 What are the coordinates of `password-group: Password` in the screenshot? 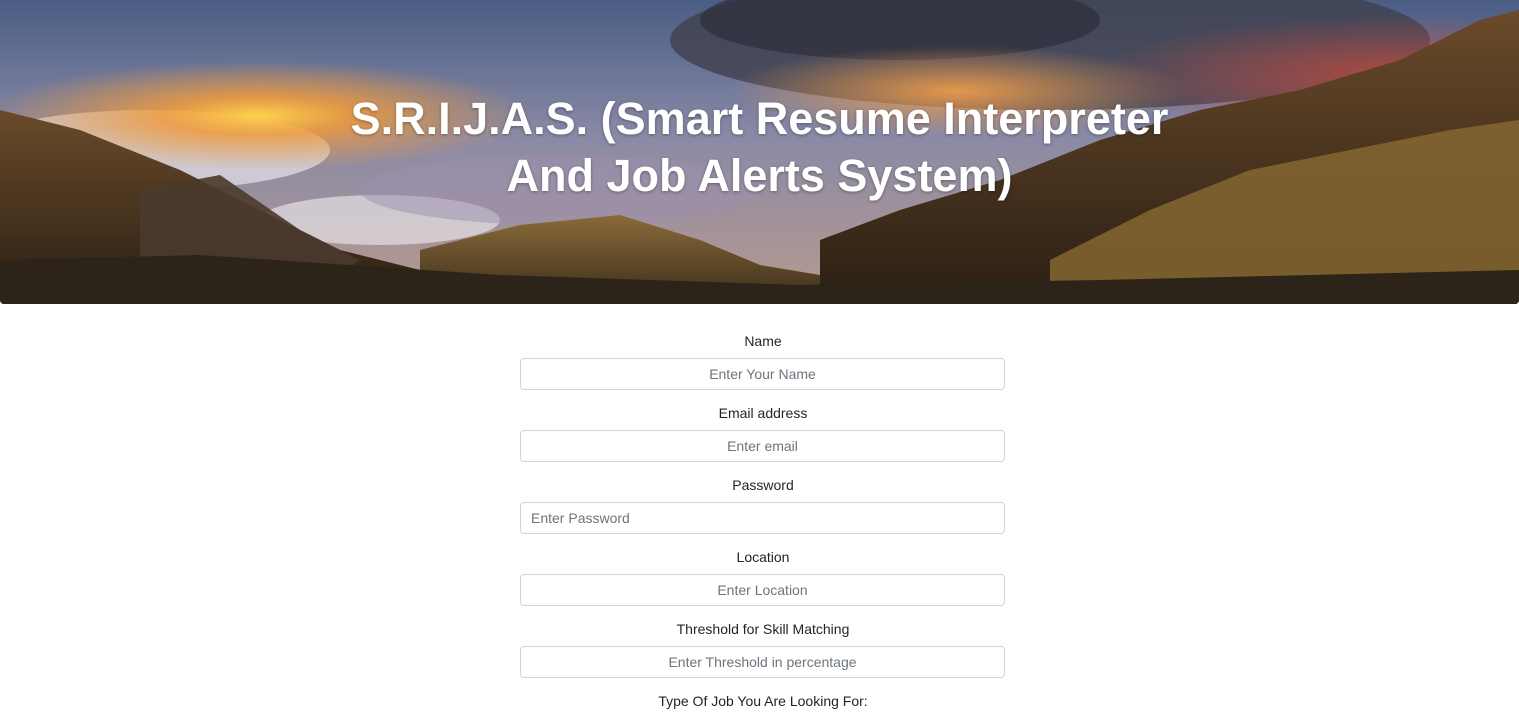 It's located at (763, 505).